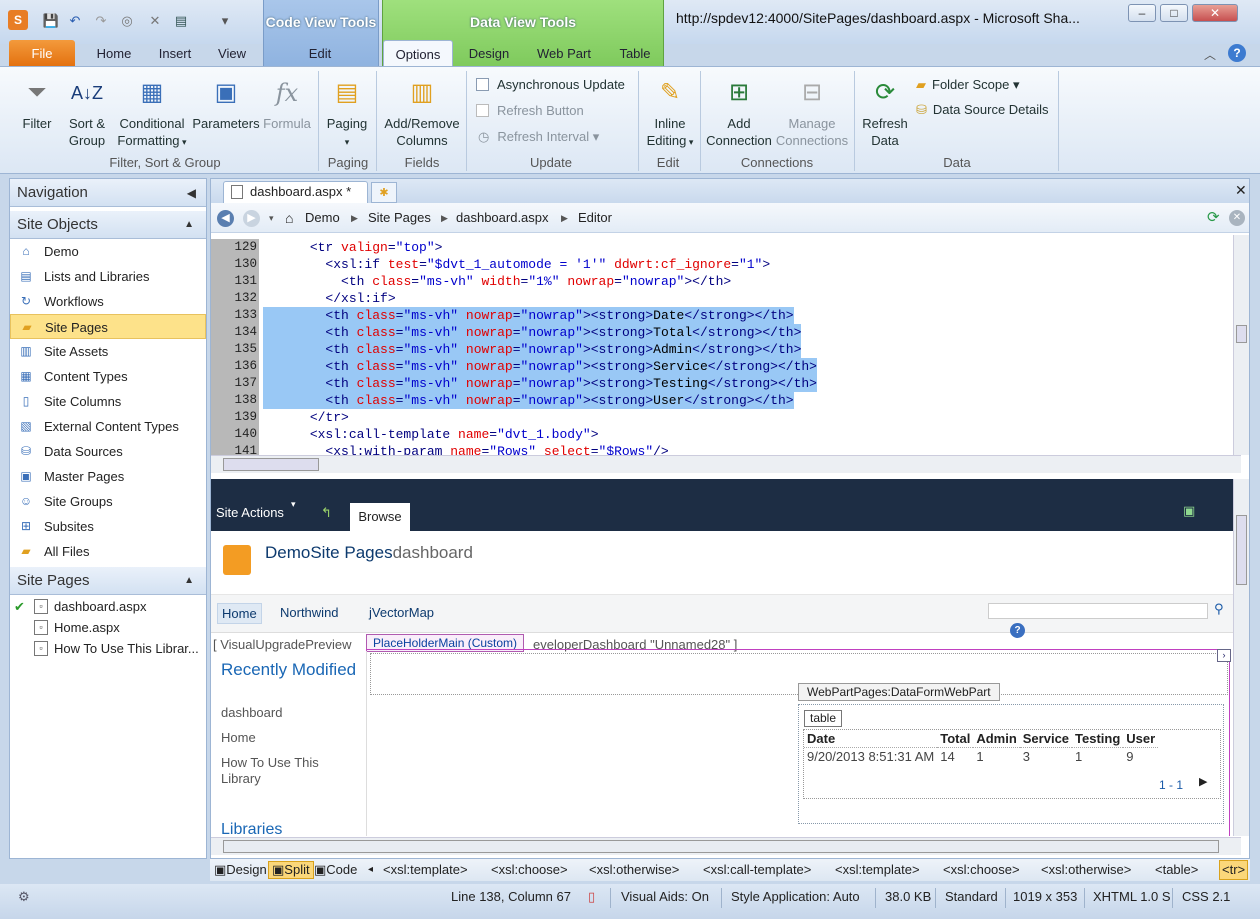 The height and width of the screenshot is (919, 1260). Describe the element at coordinates (726, 464) in the screenshot. I see `code-horizontal-scrollbar` at that location.